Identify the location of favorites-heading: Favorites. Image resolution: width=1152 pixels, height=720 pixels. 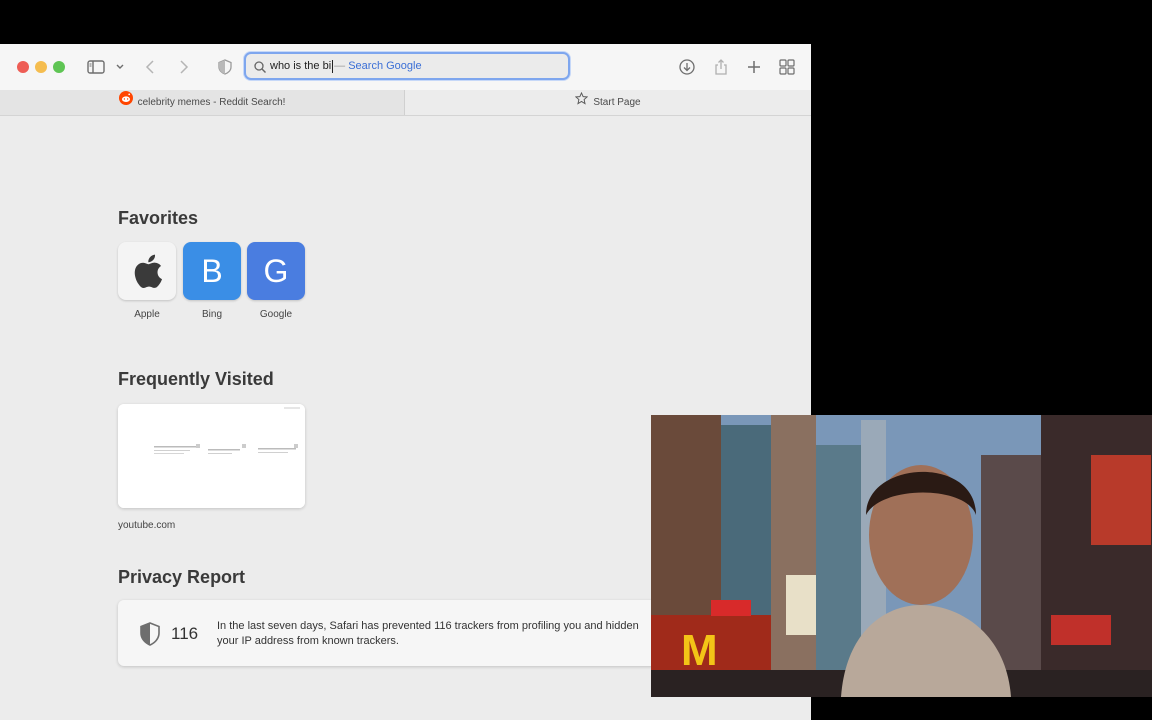
(158, 218).